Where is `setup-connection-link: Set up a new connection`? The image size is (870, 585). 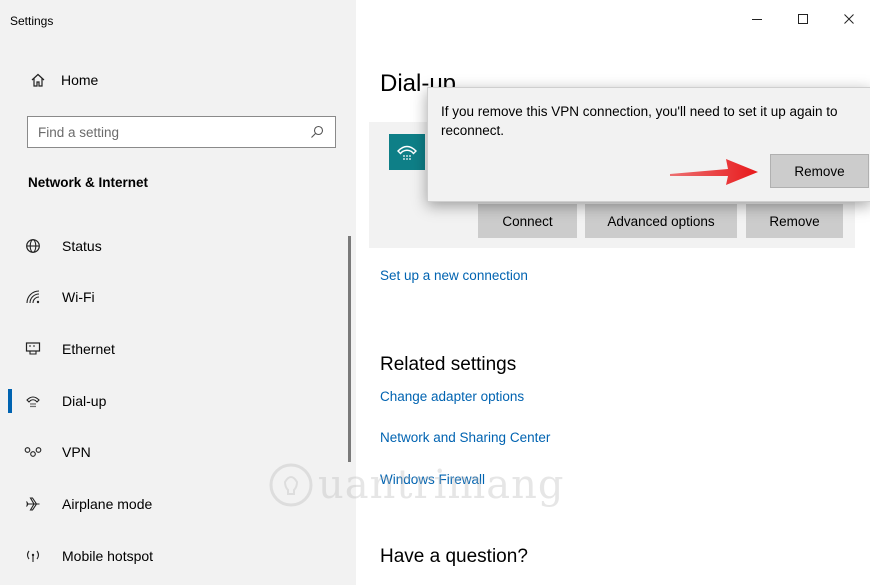 setup-connection-link: Set up a new connection is located at coordinates (454, 275).